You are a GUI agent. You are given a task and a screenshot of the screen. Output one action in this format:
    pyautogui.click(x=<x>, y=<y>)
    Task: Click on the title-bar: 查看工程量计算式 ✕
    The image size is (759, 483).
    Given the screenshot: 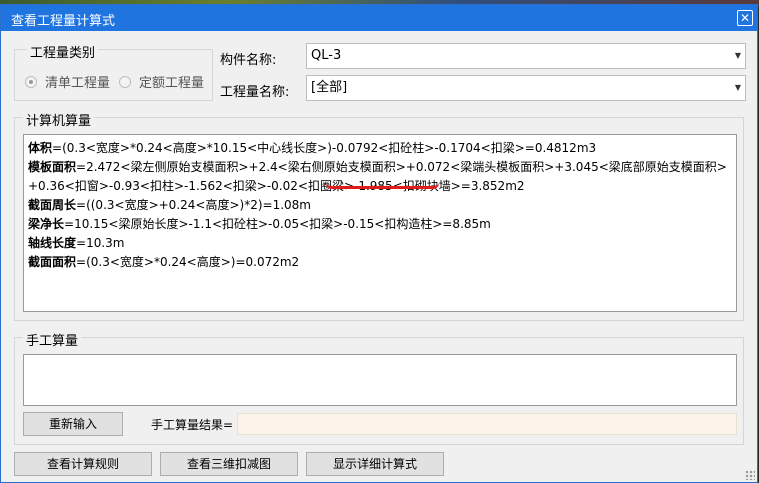 What is the action you would take?
    pyautogui.click(x=379, y=18)
    